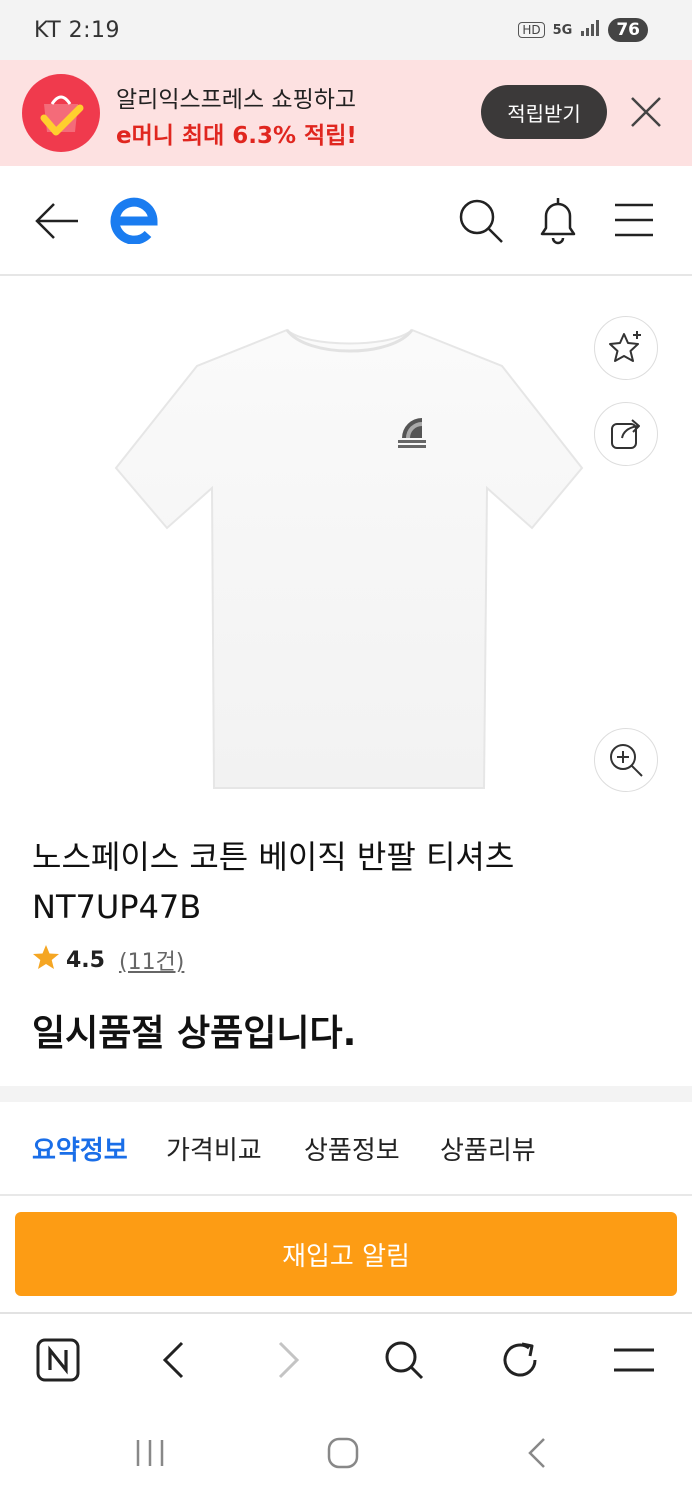  I want to click on share-button, so click(626, 434).